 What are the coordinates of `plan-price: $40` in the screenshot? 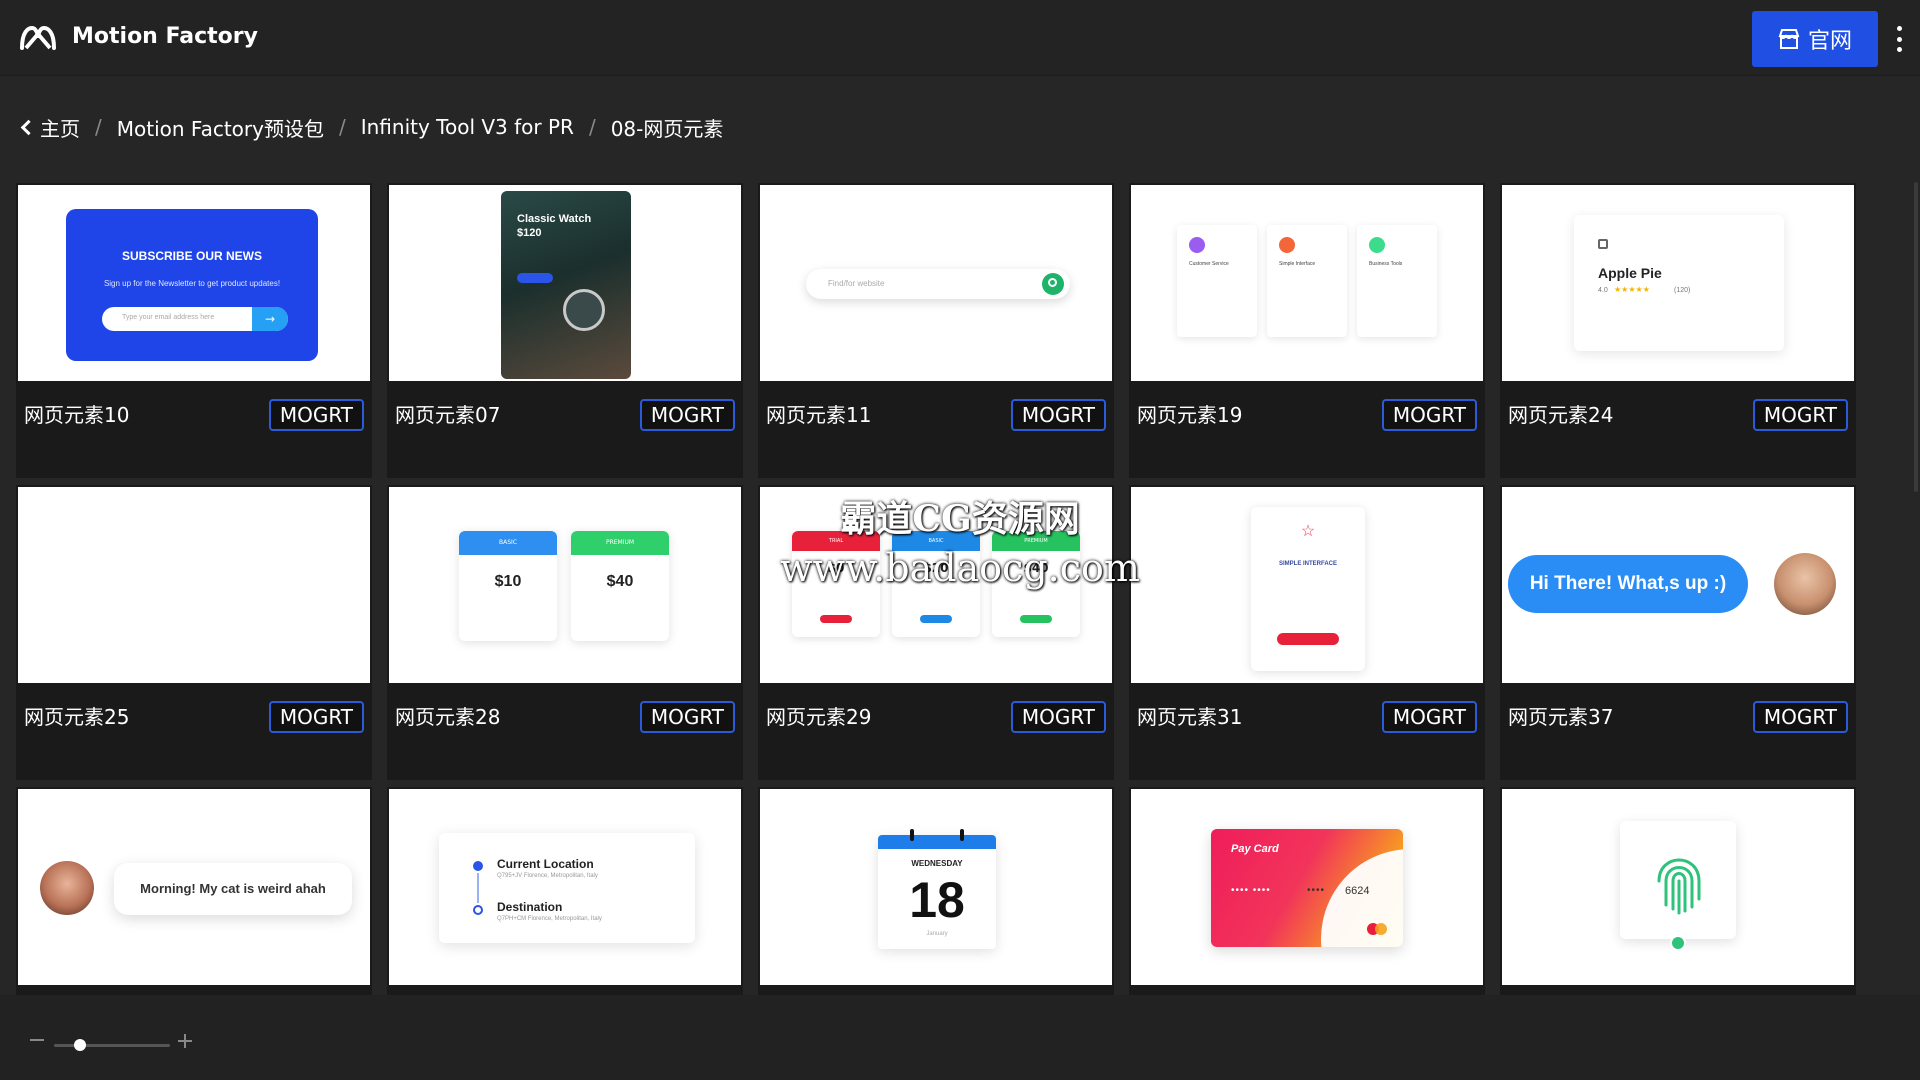 It's located at (1036, 568).